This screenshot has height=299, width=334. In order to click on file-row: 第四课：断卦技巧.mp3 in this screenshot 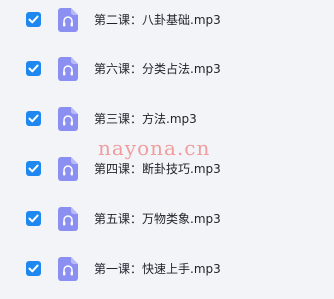, I will do `click(167, 170)`.